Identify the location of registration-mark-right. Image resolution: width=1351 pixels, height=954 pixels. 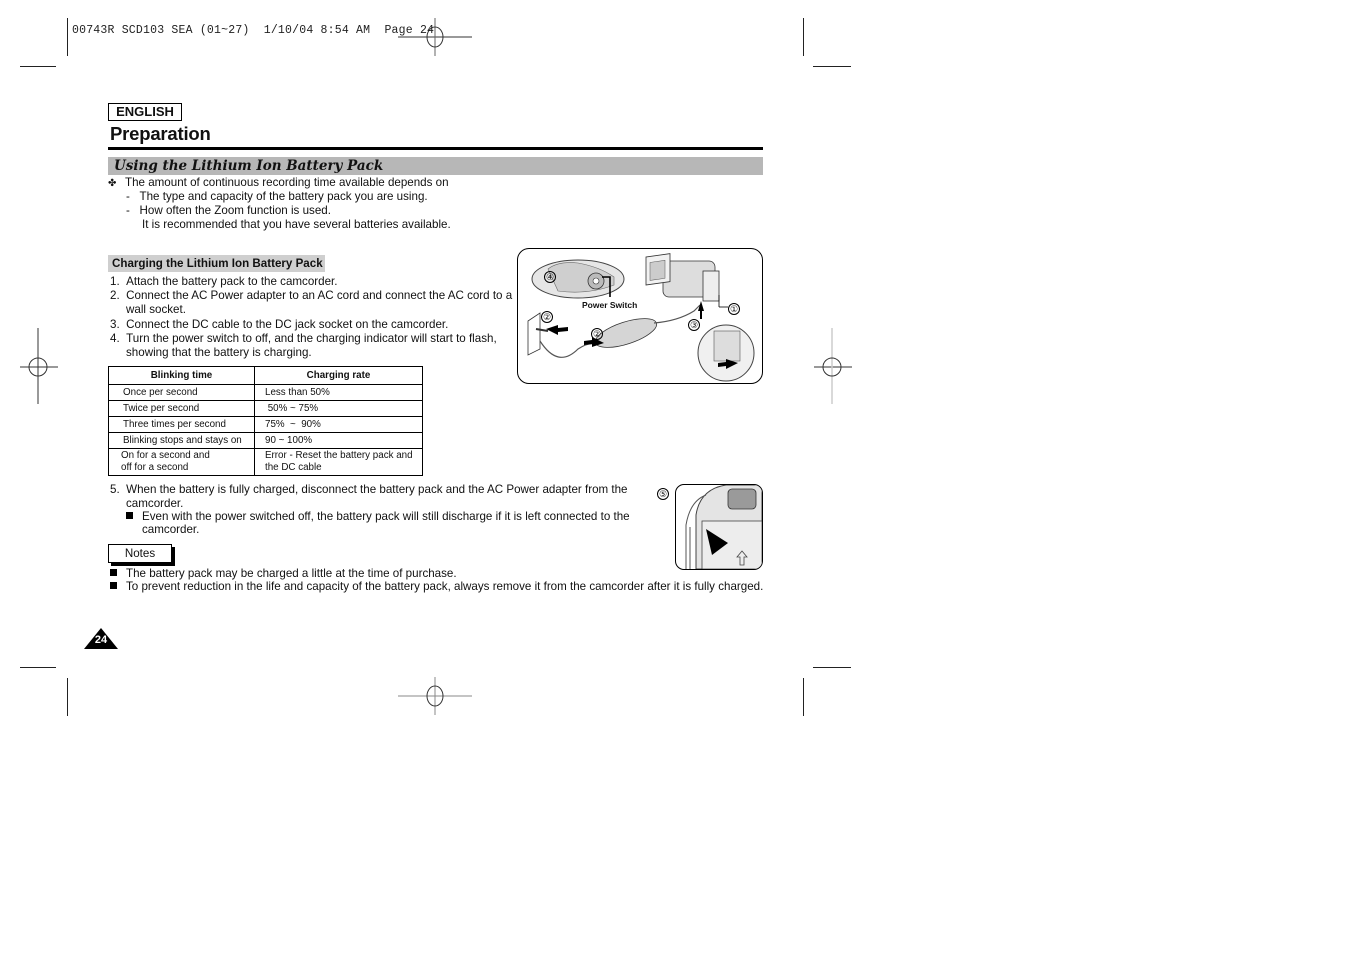
(833, 366).